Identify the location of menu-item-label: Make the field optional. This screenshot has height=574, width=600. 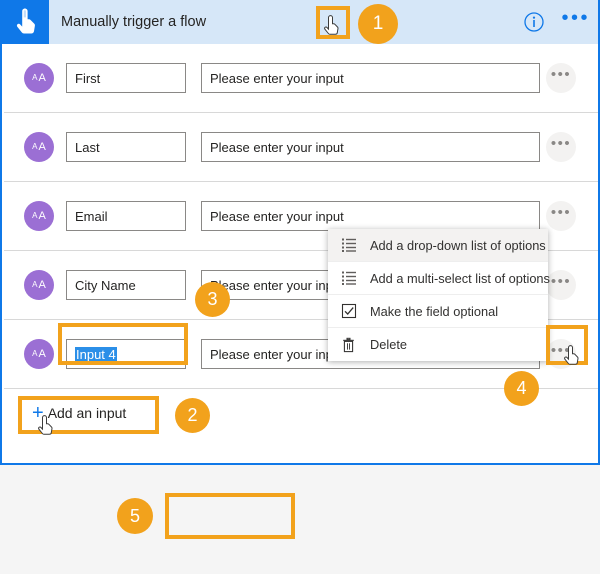
(434, 311).